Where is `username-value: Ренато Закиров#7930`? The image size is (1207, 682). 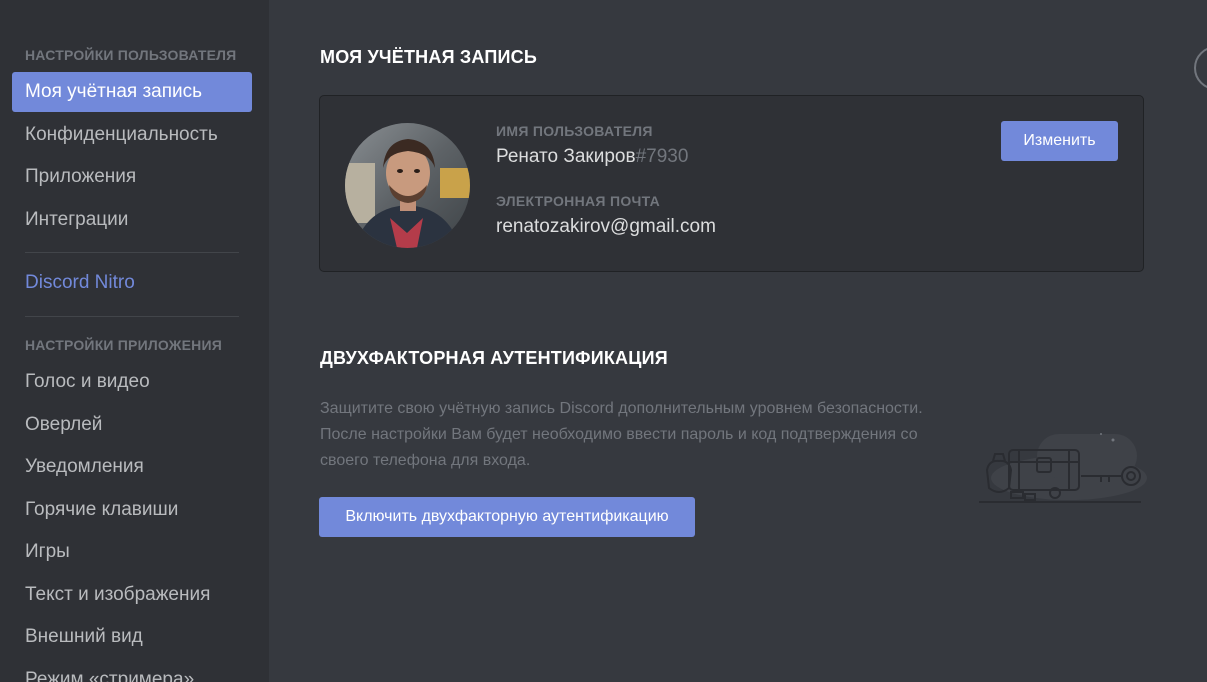 username-value: Ренато Закиров#7930 is located at coordinates (592, 157).